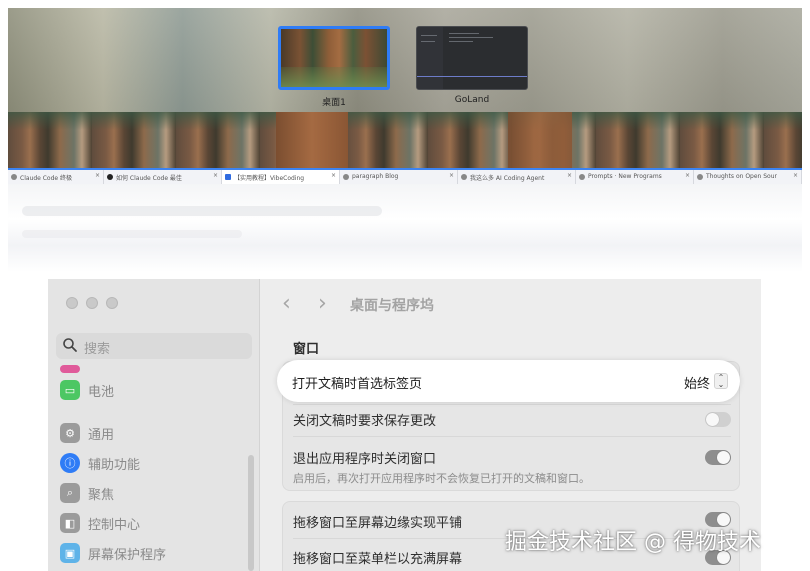 The width and height of the screenshot is (810, 571). What do you see at coordinates (472, 100) in the screenshot?
I see `space-label-goland: GoLand` at bounding box center [472, 100].